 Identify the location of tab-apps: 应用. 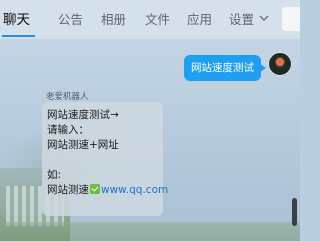
(199, 20).